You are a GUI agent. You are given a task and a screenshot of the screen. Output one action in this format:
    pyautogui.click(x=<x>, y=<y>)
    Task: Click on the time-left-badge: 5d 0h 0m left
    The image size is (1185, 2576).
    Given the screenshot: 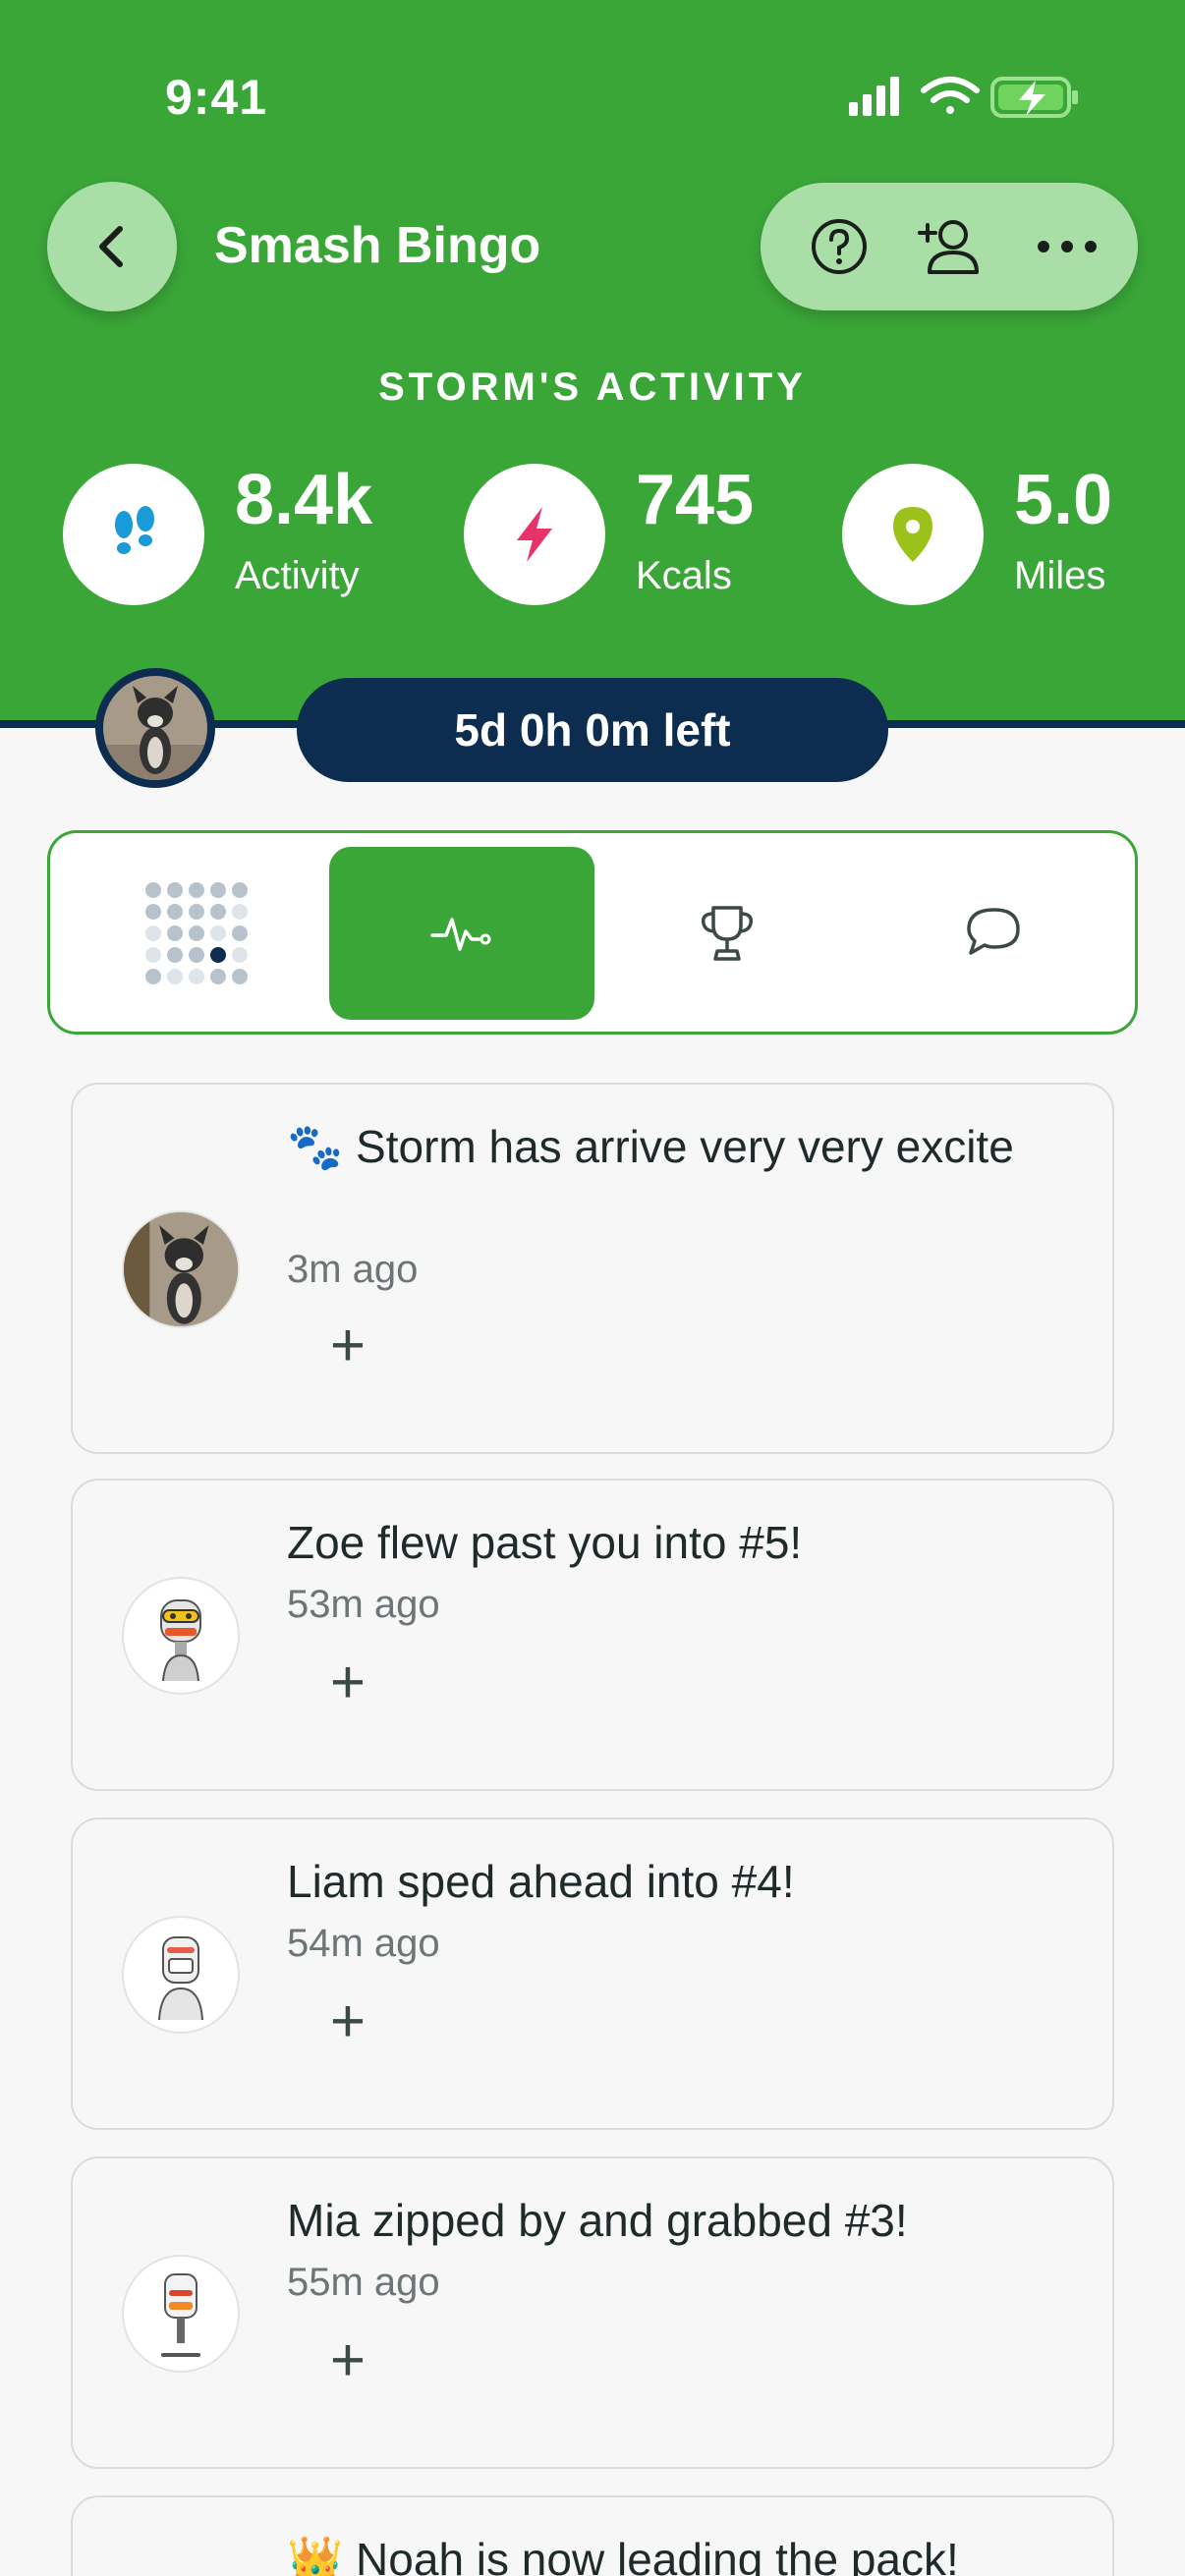 What is the action you would take?
    pyautogui.click(x=592, y=730)
    